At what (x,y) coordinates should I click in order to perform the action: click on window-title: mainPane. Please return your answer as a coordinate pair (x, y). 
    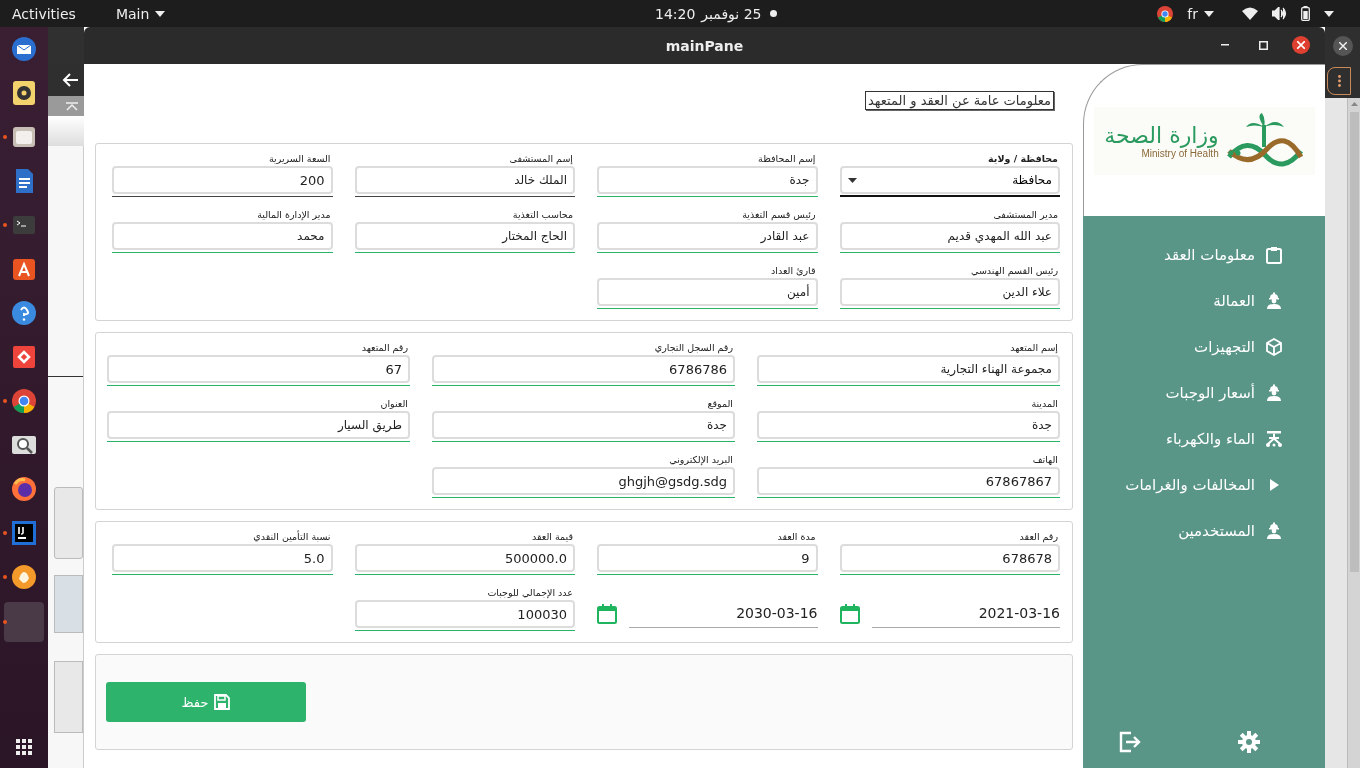
    Looking at the image, I should click on (704, 45).